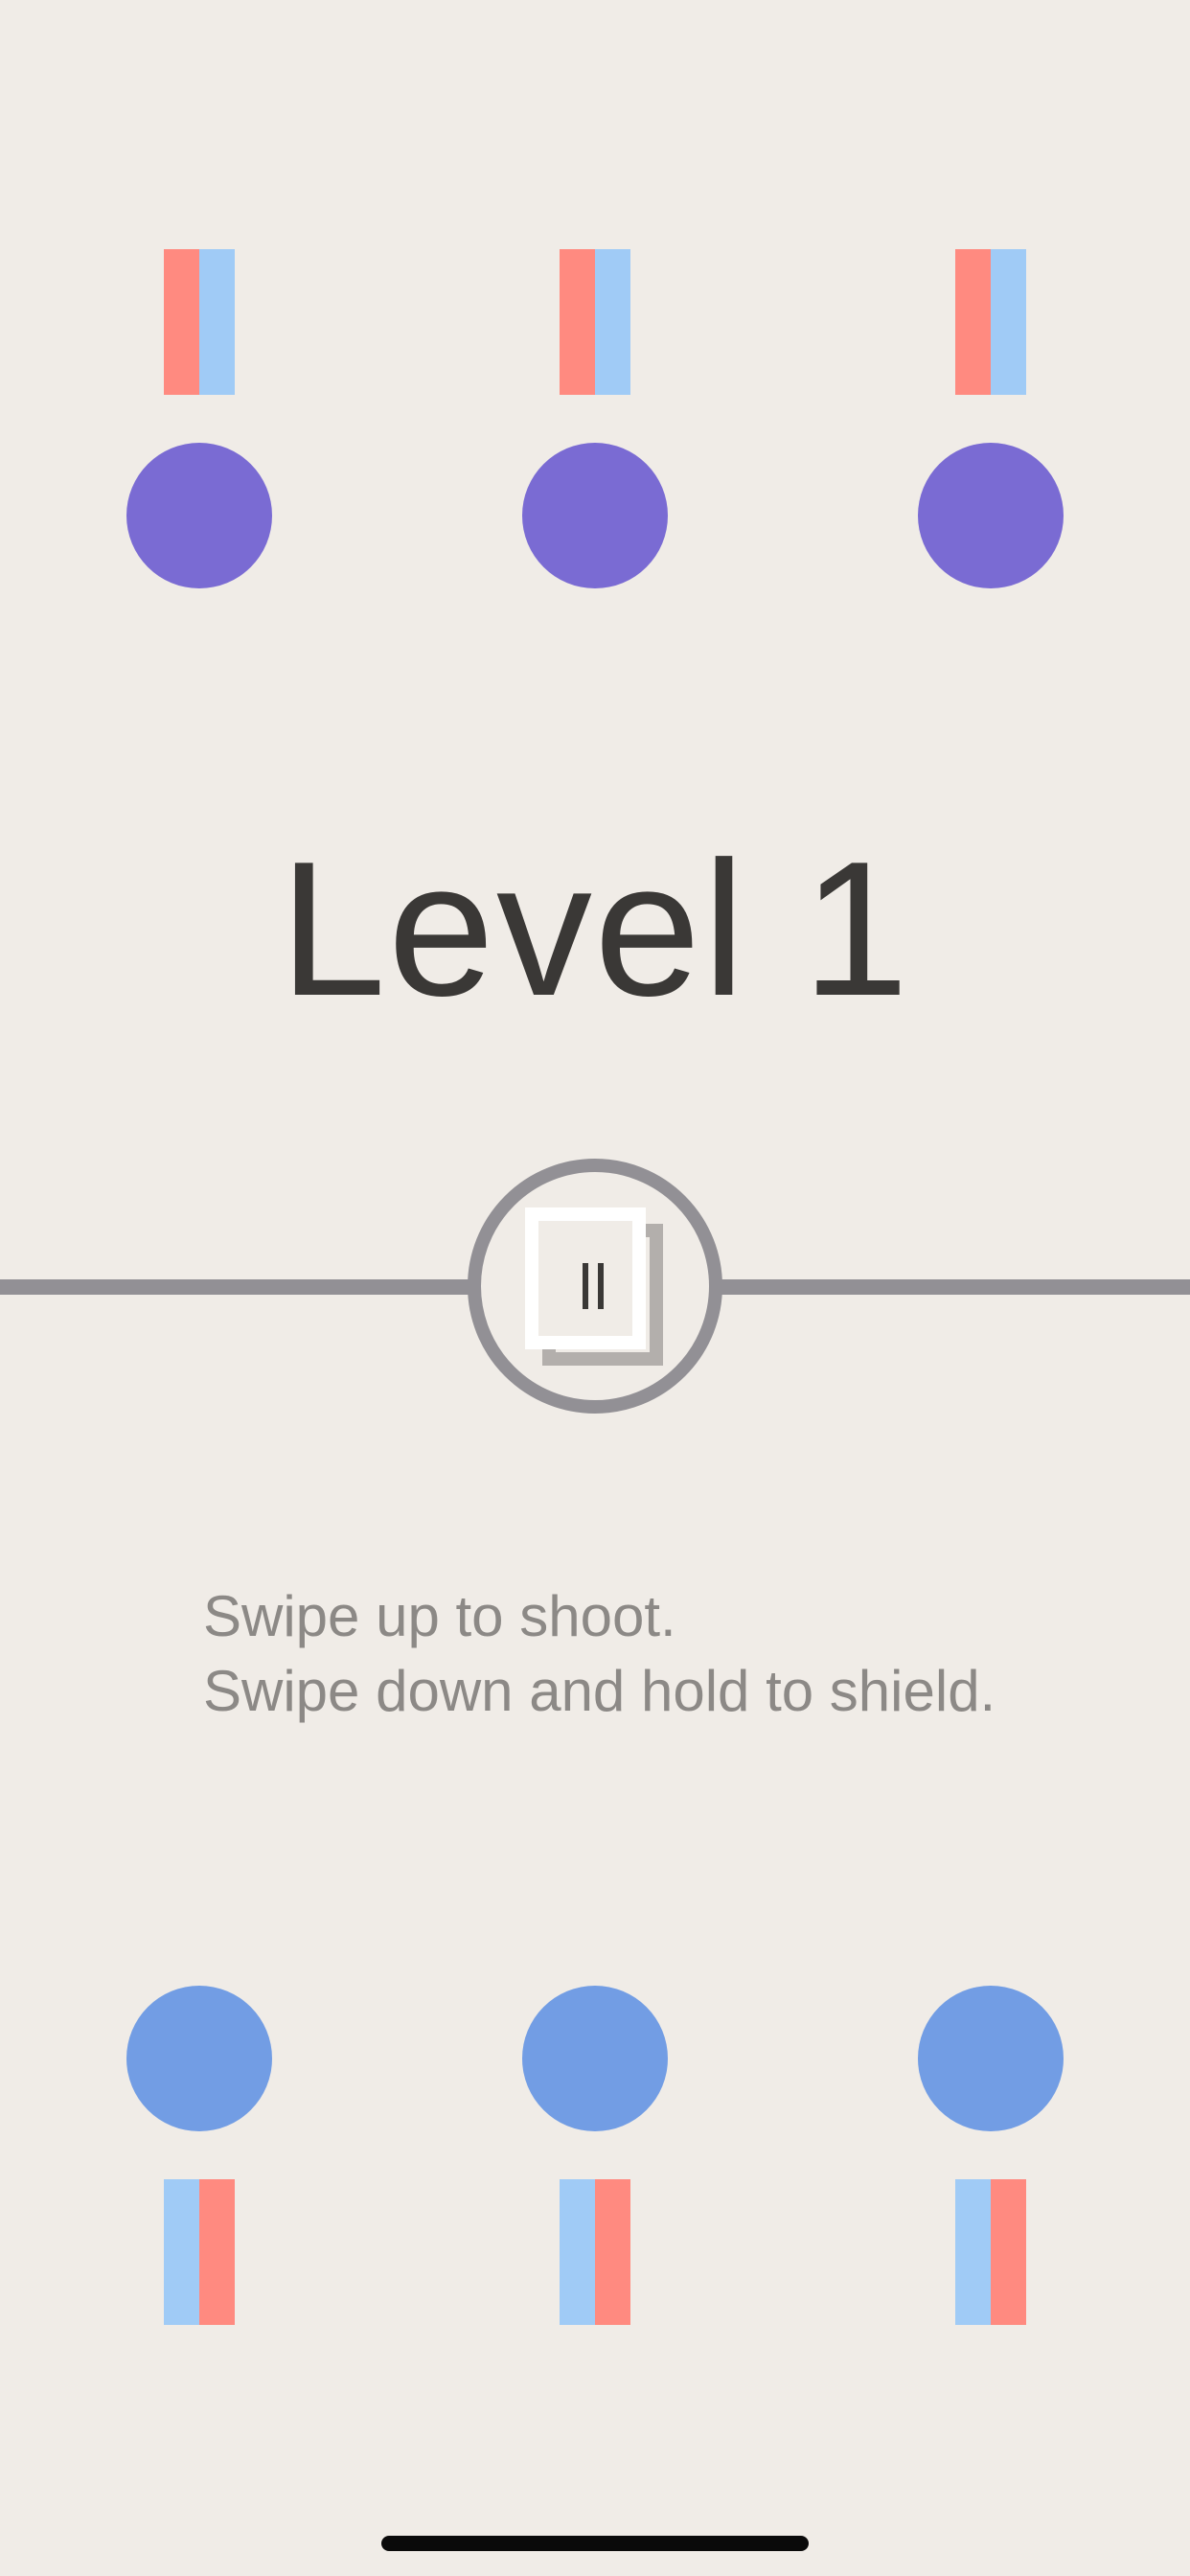  I want to click on enemy-bar-2-right, so click(612, 322).